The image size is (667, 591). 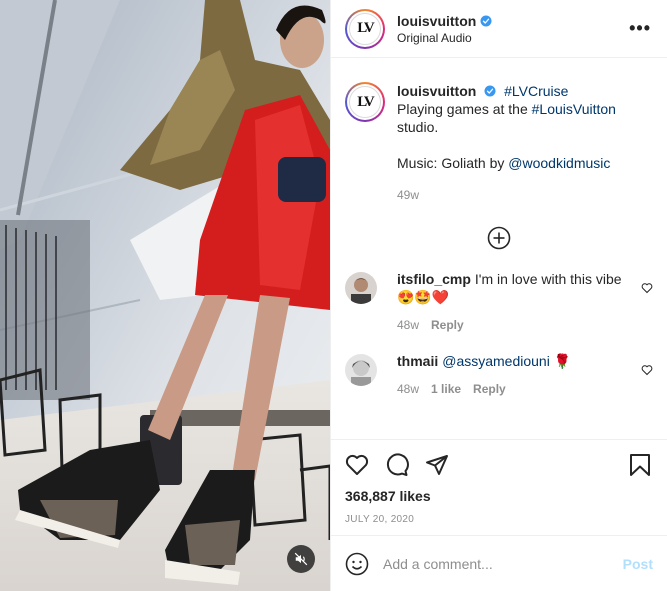 What do you see at coordinates (464, 109) in the screenshot?
I see `caption-text: Playing games at the` at bounding box center [464, 109].